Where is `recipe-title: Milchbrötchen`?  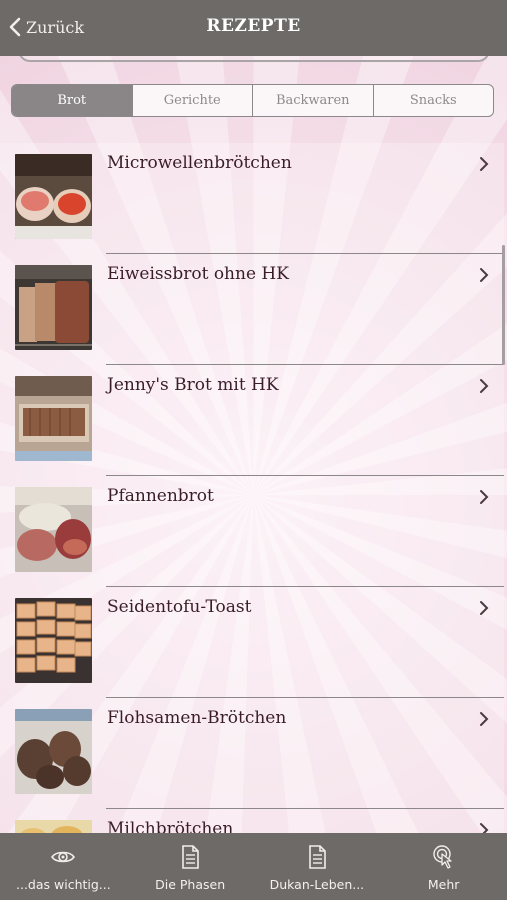
recipe-title: Milchbrötchen is located at coordinates (170, 826).